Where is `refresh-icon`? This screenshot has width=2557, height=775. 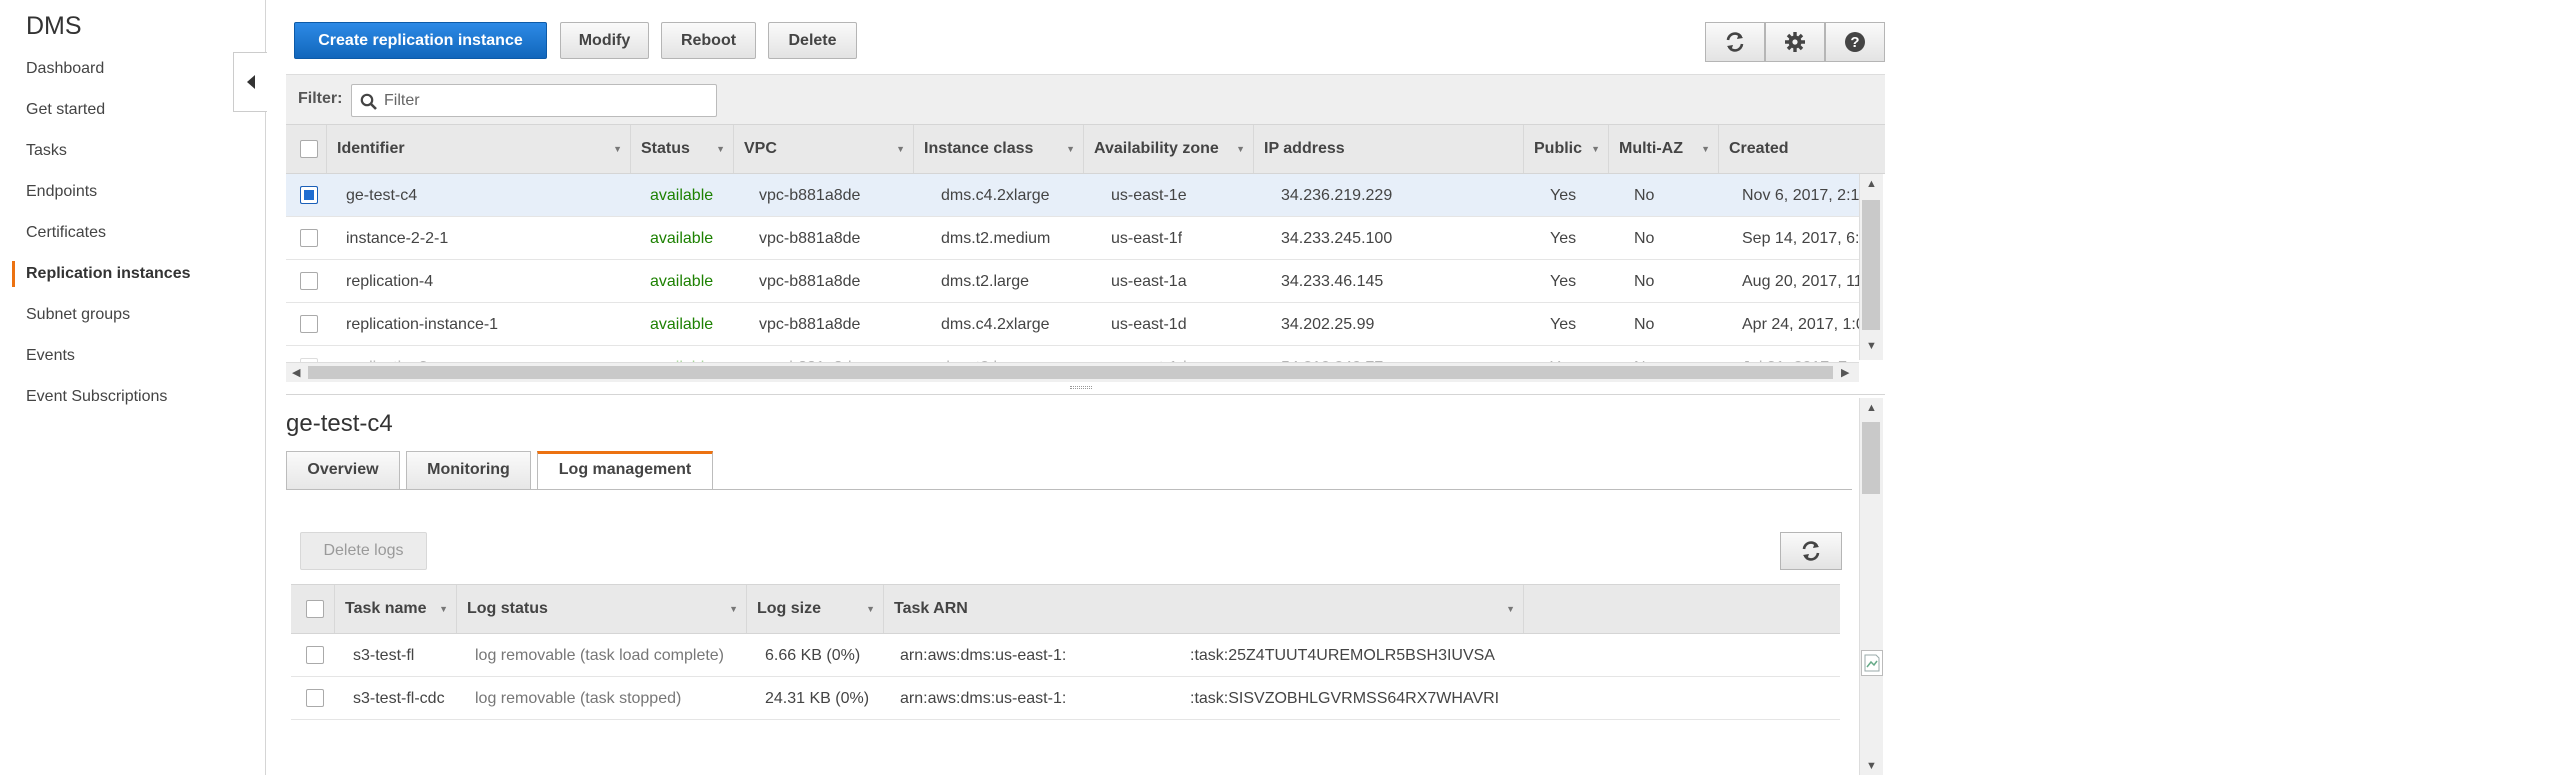
refresh-icon is located at coordinates (1735, 42).